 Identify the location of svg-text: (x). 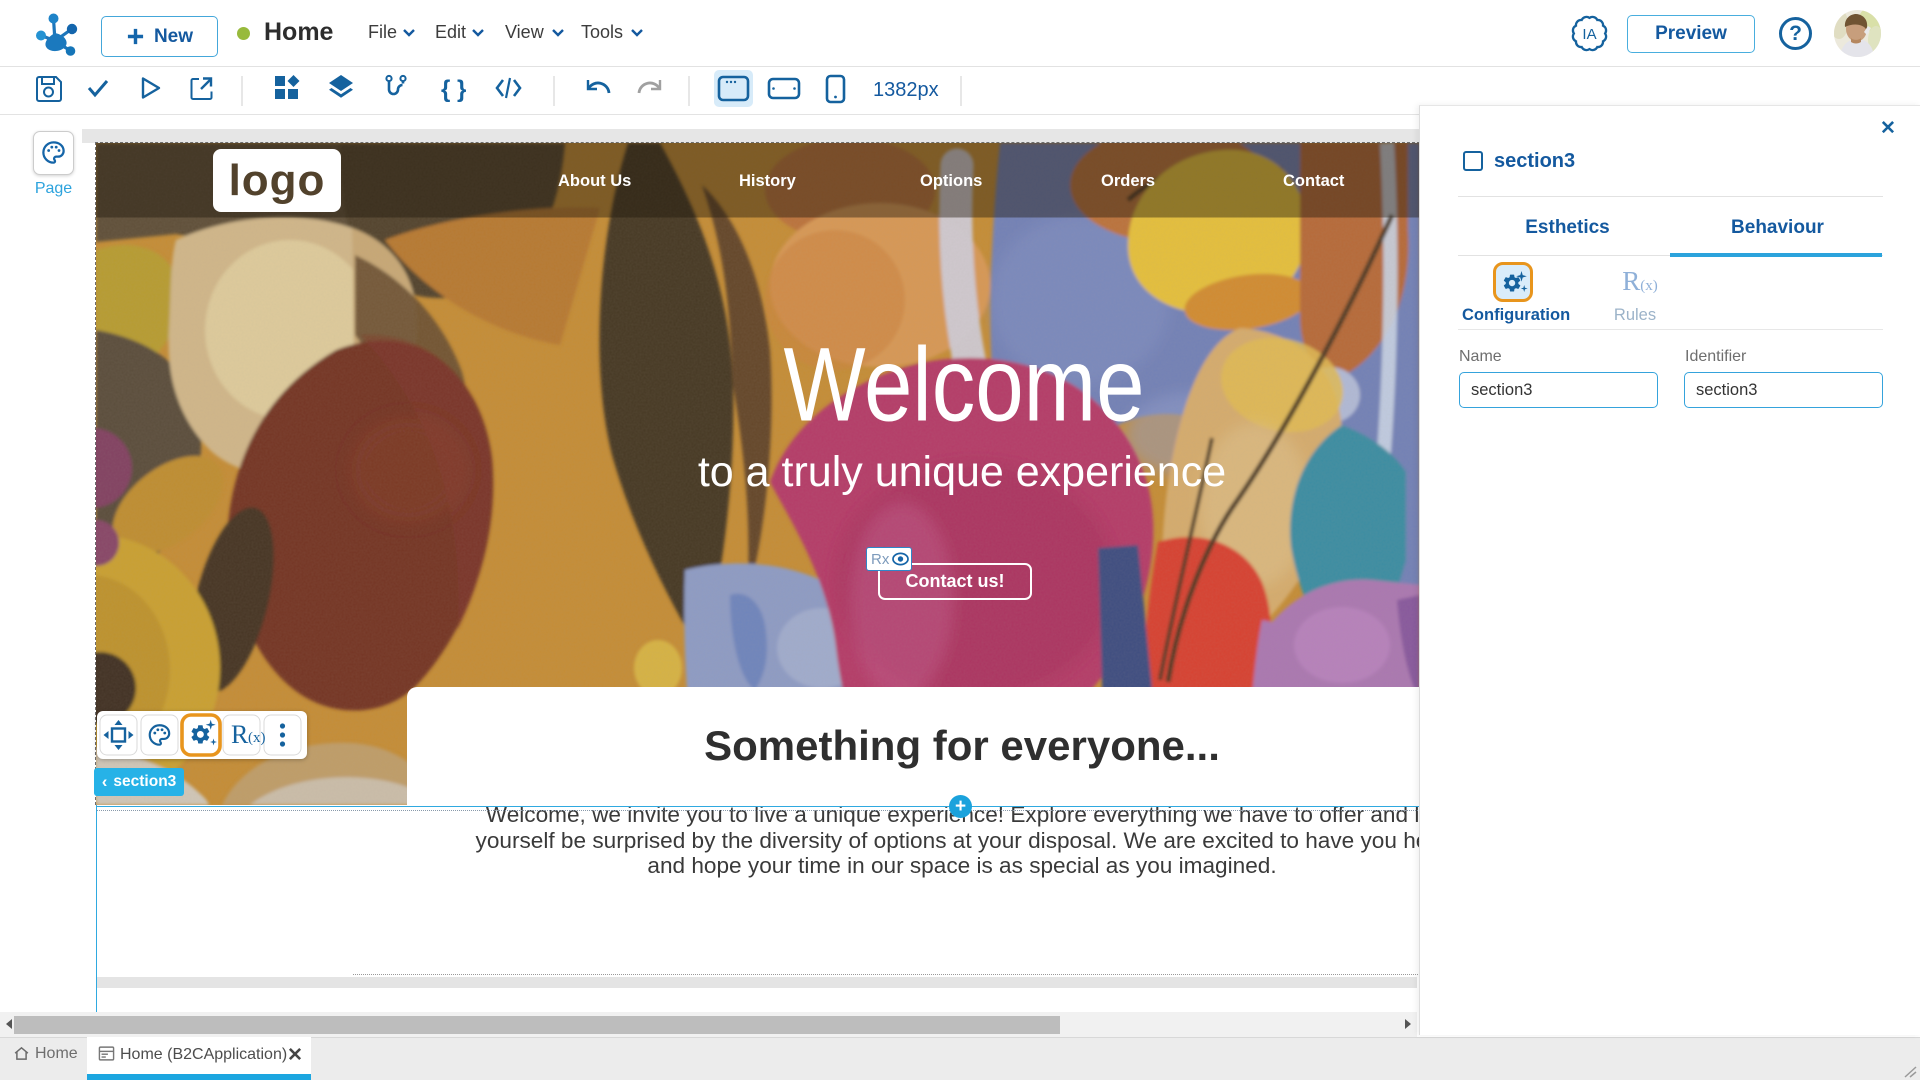
(257, 738).